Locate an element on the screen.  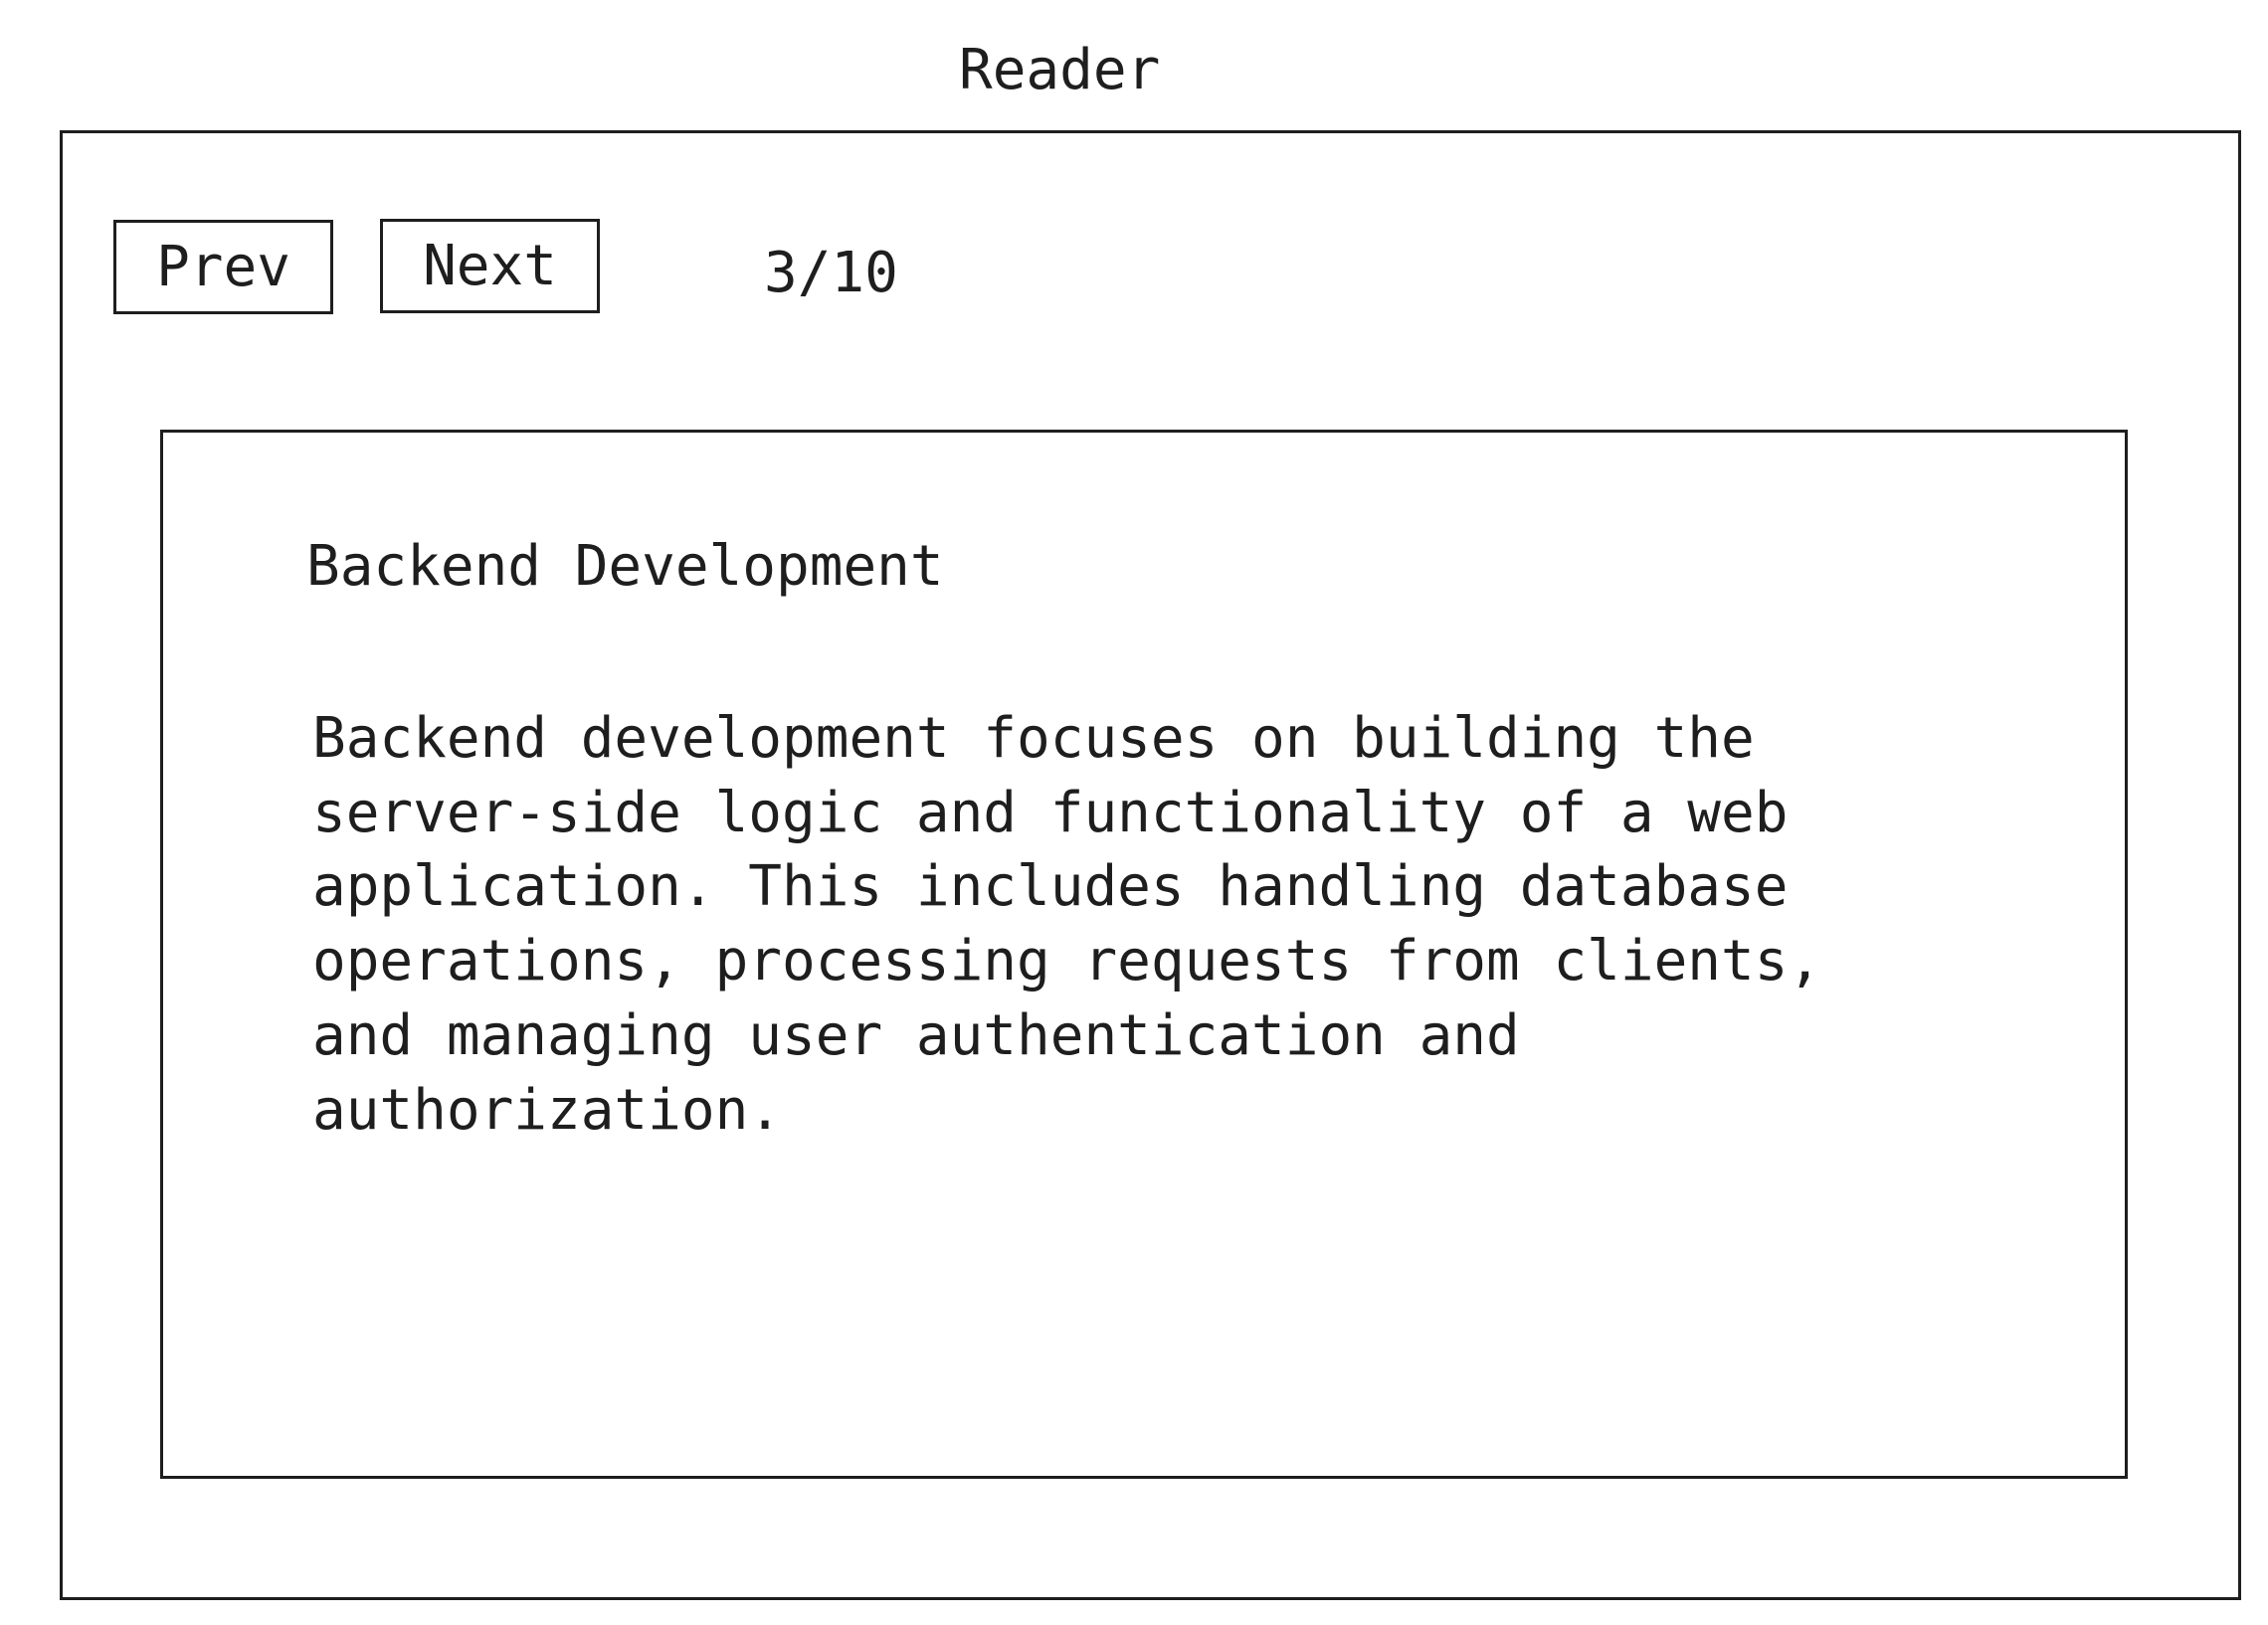
next-button: Next is located at coordinates (490, 266).